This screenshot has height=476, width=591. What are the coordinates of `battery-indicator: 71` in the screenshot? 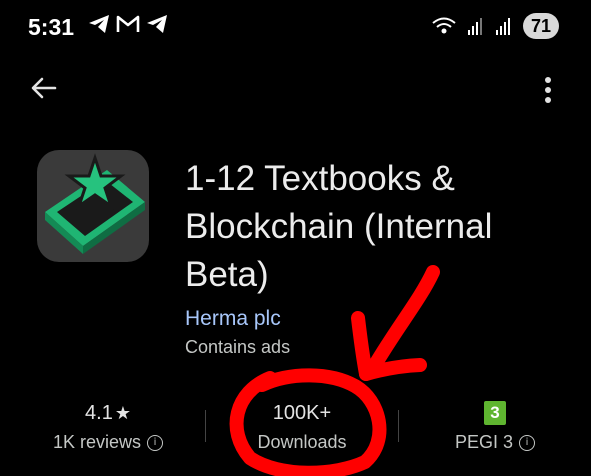 It's located at (540, 26).